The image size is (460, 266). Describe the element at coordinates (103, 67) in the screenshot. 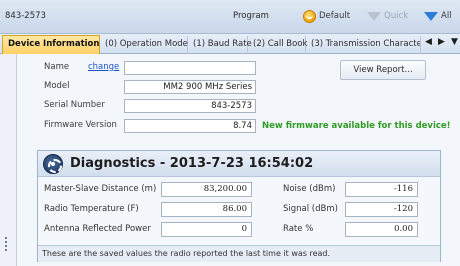

I see `change-name-link: change` at that location.